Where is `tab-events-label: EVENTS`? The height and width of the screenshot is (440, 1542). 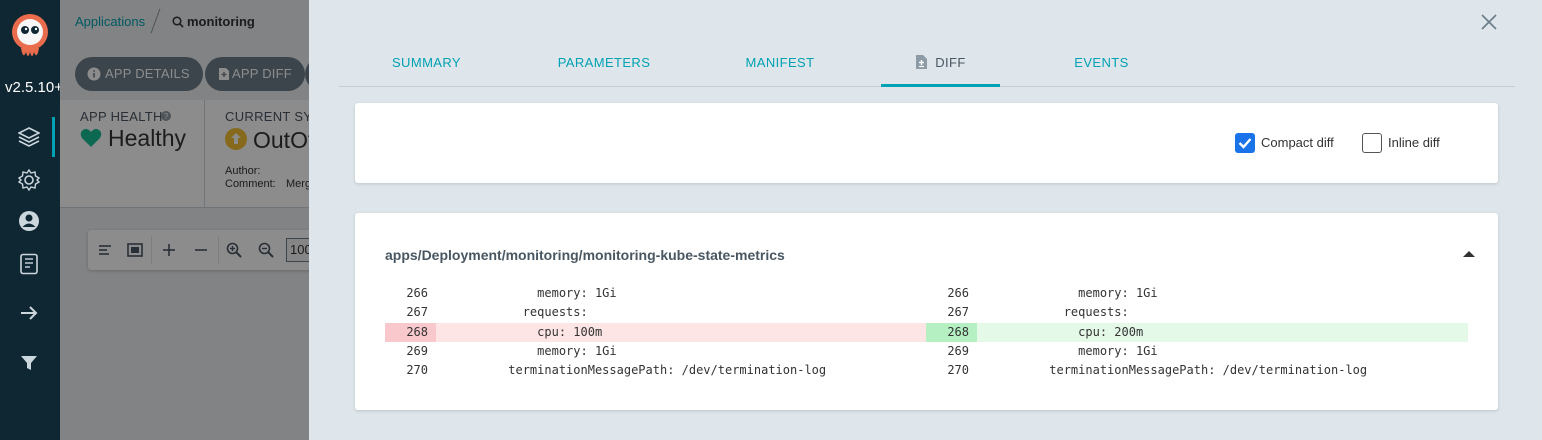 tab-events-label: EVENTS is located at coordinates (1101, 62).